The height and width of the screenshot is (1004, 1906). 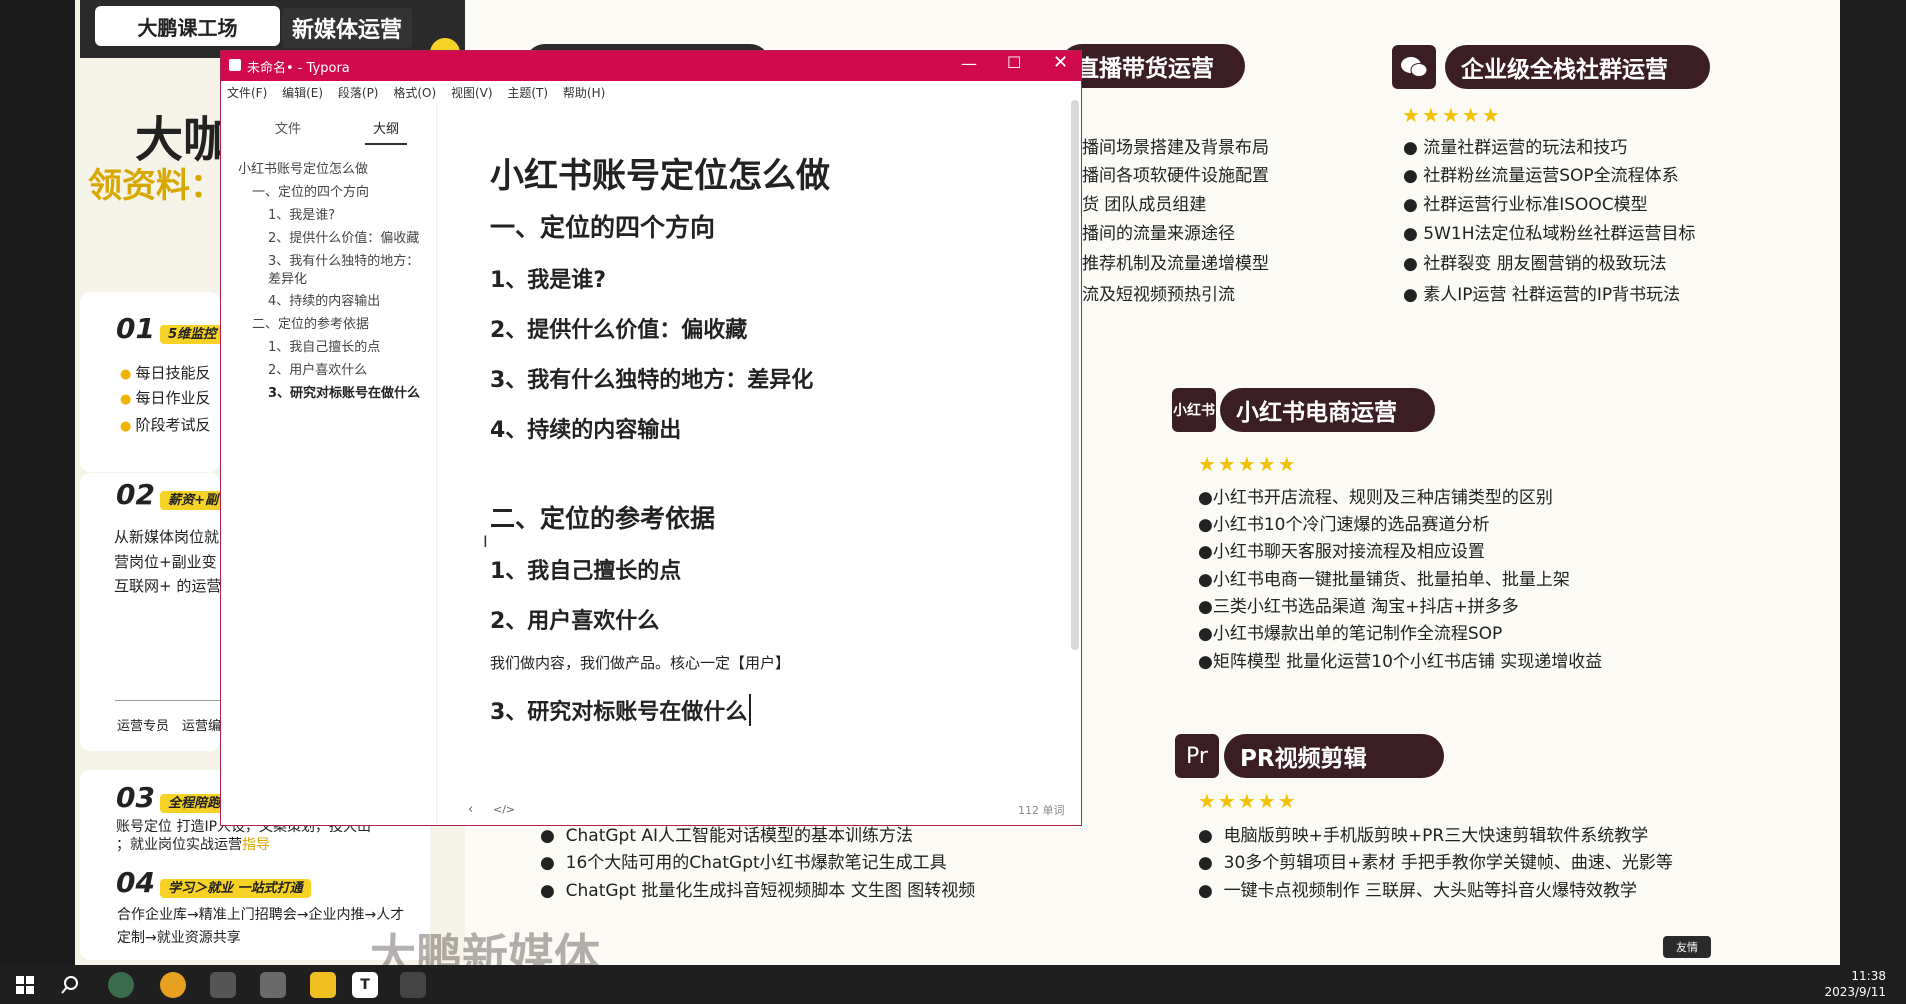 I want to click on pr-item-text: 电脑版剪映+手机版剪映+PR三大快速剪辑软件系统教学, so click(x=1436, y=836).